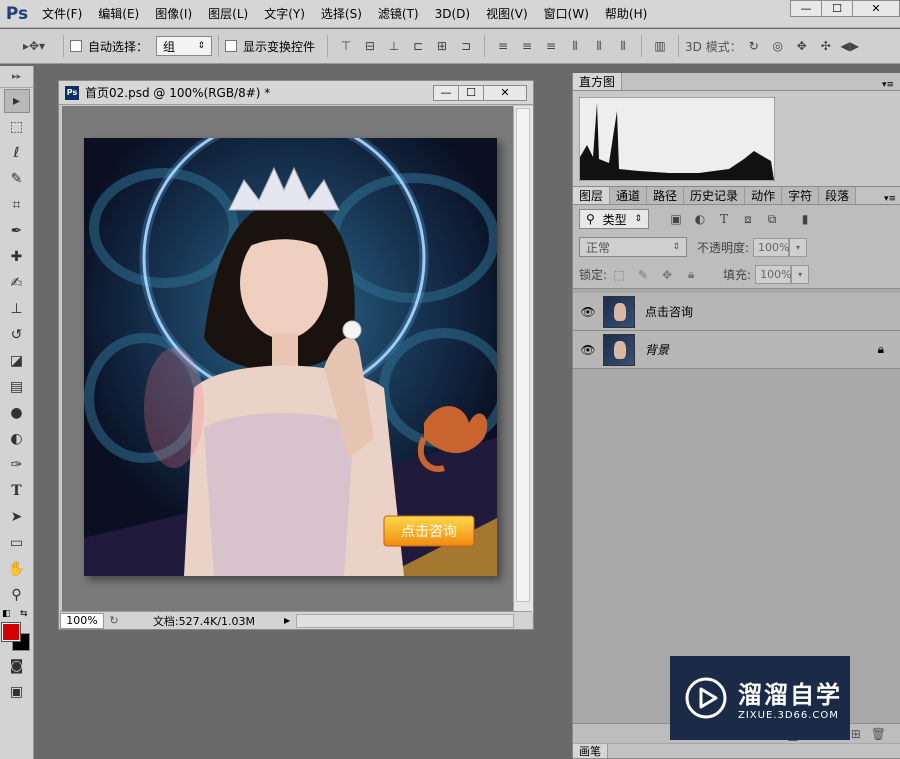 This screenshot has width=900, height=759. Describe the element at coordinates (114, 620) in the screenshot. I see `status-settings-icon: ↻` at that location.